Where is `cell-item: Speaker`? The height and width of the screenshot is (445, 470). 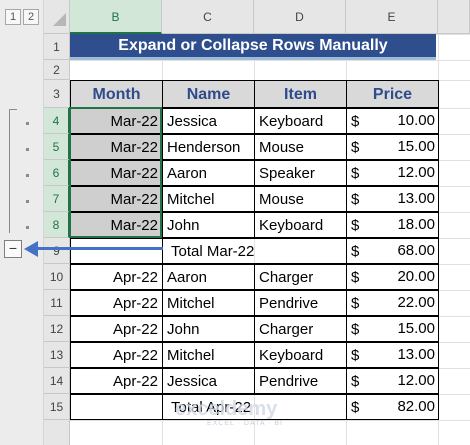
cell-item: Speaker is located at coordinates (300, 173).